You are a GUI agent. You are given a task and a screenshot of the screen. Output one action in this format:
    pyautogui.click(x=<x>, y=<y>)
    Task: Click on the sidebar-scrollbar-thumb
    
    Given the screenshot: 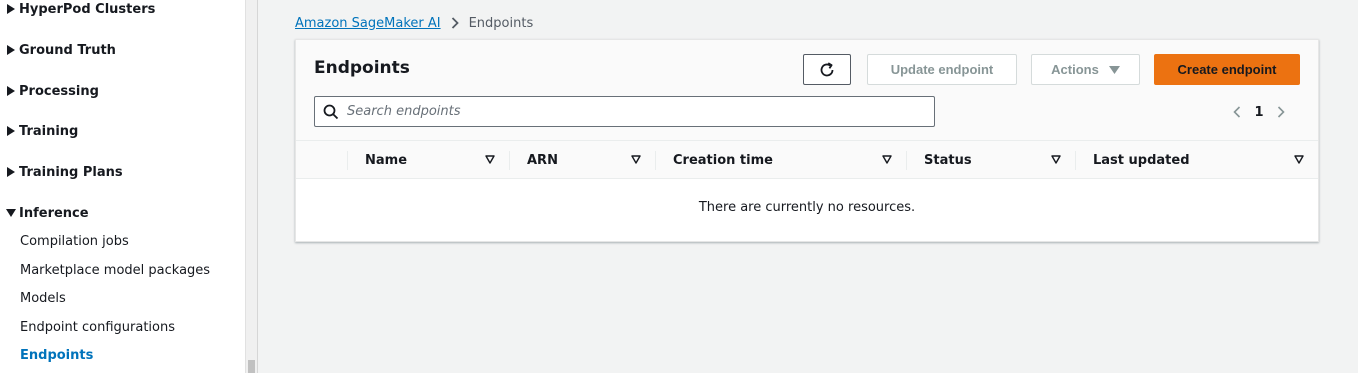 What is the action you would take?
    pyautogui.click(x=251, y=366)
    